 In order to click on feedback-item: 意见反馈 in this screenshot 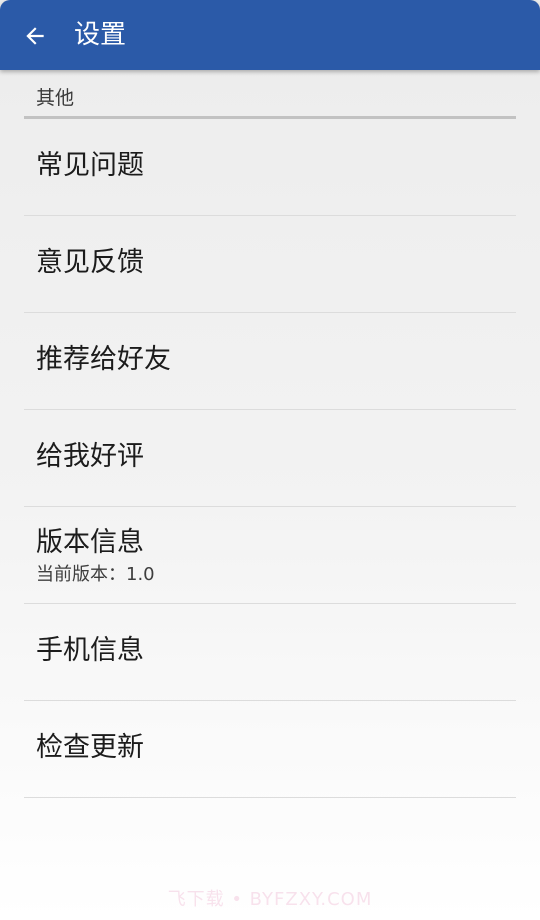, I will do `click(270, 264)`.